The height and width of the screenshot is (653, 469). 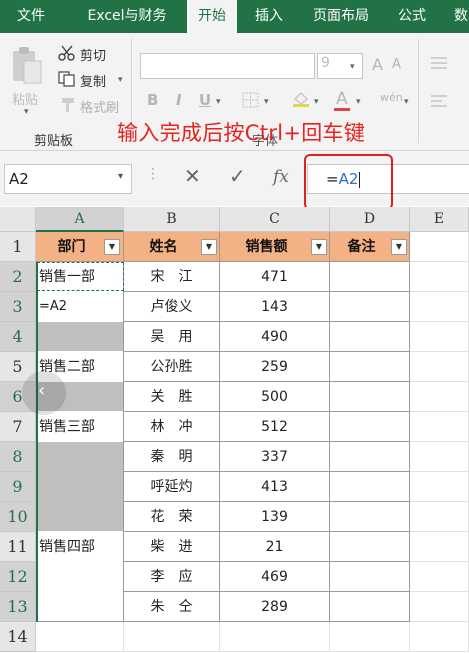 What do you see at coordinates (275, 577) in the screenshot?
I see `sales-cell: 469` at bounding box center [275, 577].